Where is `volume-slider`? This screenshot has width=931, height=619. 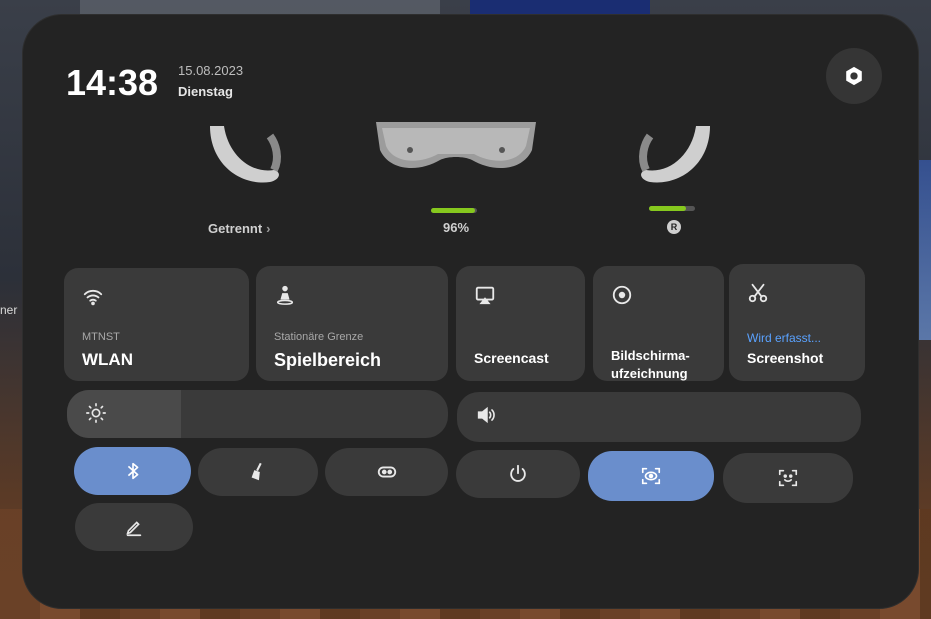
volume-slider is located at coordinates (659, 417).